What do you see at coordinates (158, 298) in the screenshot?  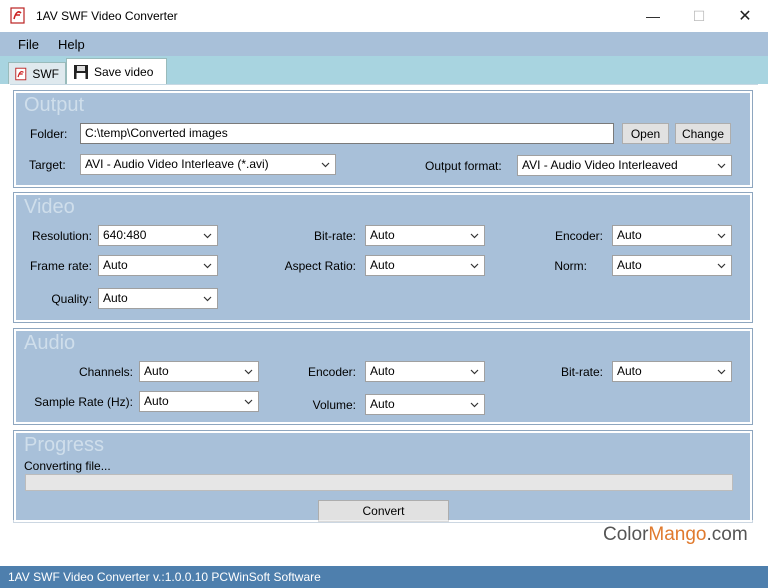 I see `quality-select: Auto` at bounding box center [158, 298].